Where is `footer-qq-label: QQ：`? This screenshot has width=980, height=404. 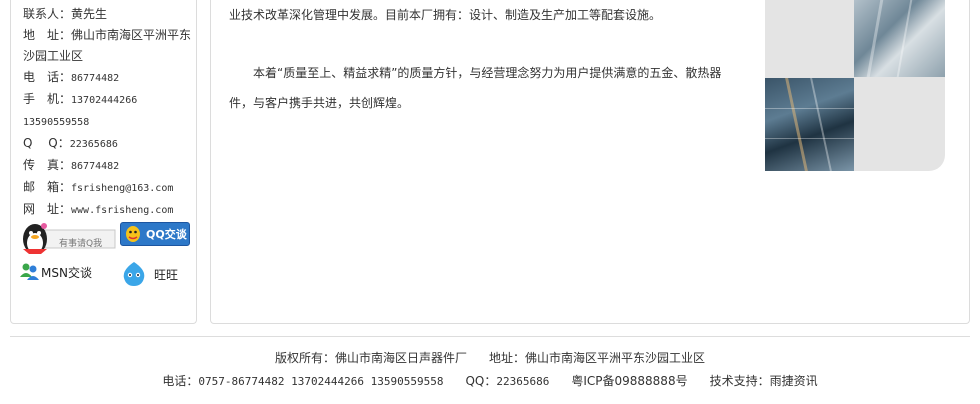
footer-qq-label: QQ： is located at coordinates (481, 381).